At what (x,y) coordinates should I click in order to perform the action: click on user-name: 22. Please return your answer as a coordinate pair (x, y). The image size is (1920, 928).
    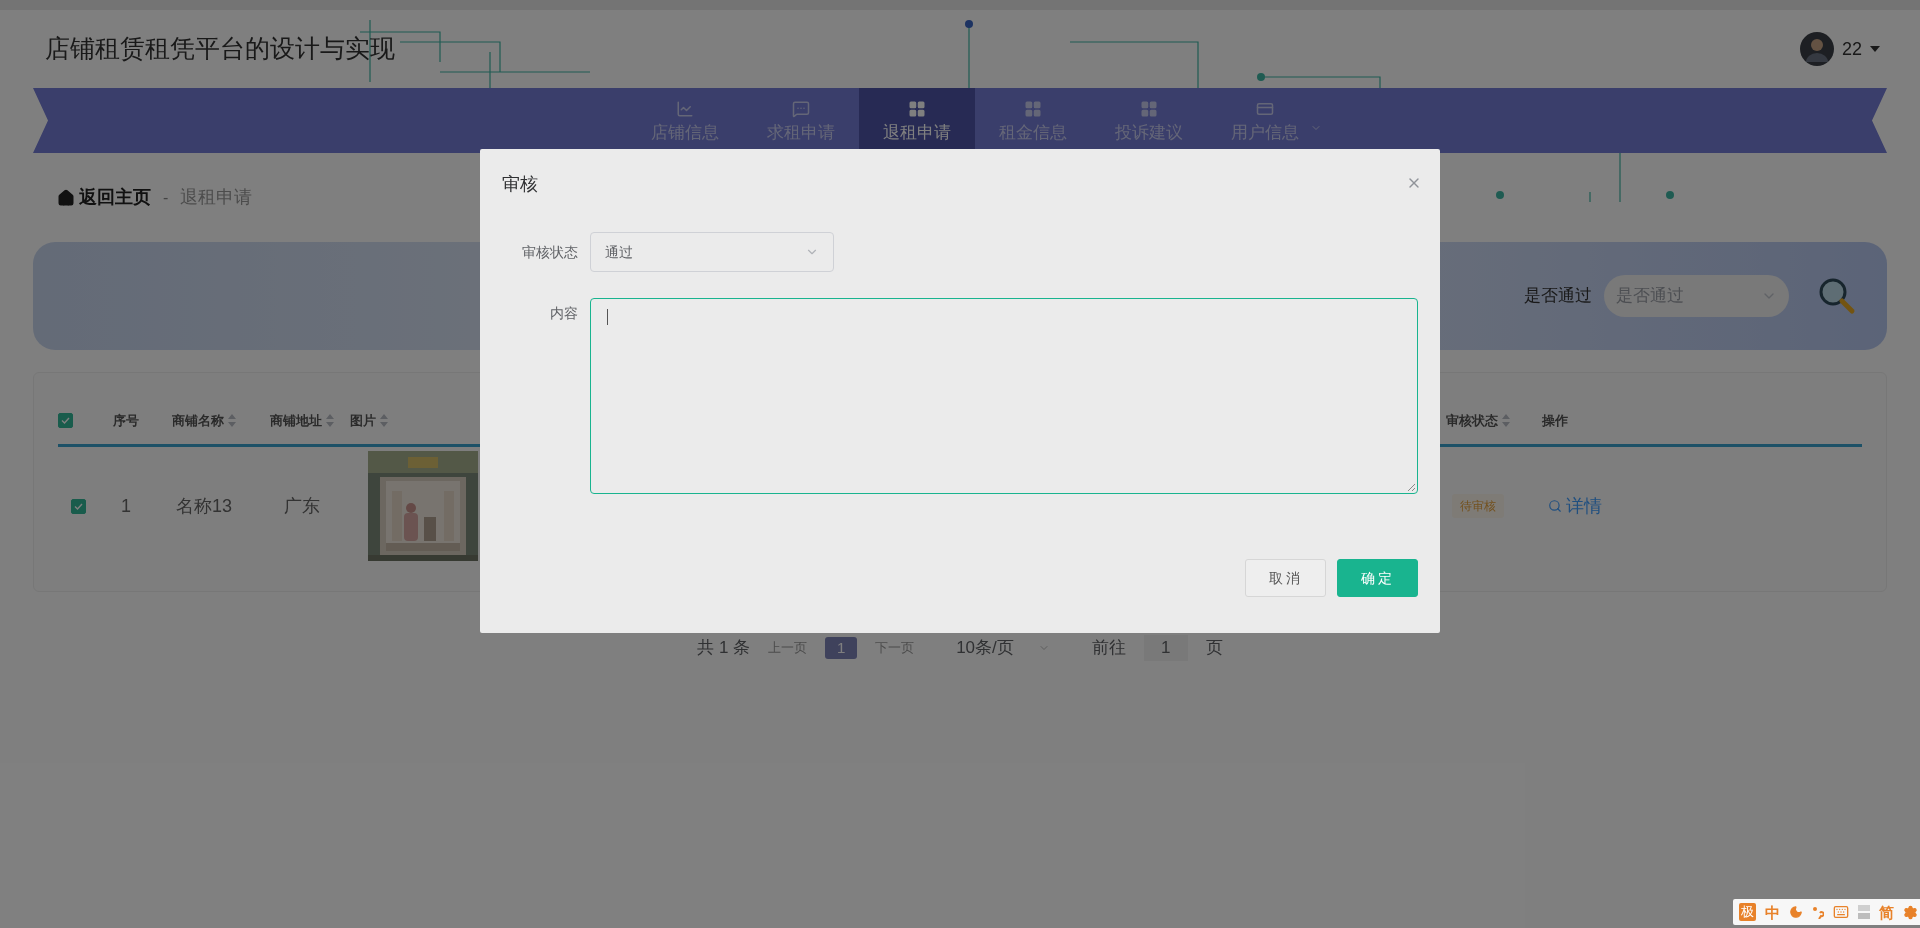
    Looking at the image, I should click on (1851, 49).